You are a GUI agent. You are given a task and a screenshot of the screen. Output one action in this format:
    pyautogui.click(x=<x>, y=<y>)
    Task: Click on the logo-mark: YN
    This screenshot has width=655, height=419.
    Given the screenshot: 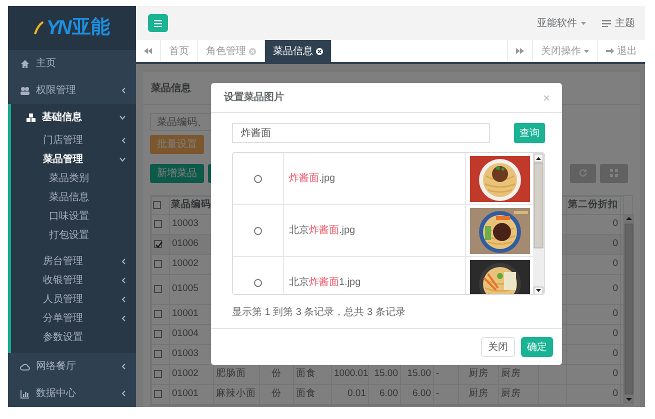 What is the action you would take?
    pyautogui.click(x=58, y=28)
    